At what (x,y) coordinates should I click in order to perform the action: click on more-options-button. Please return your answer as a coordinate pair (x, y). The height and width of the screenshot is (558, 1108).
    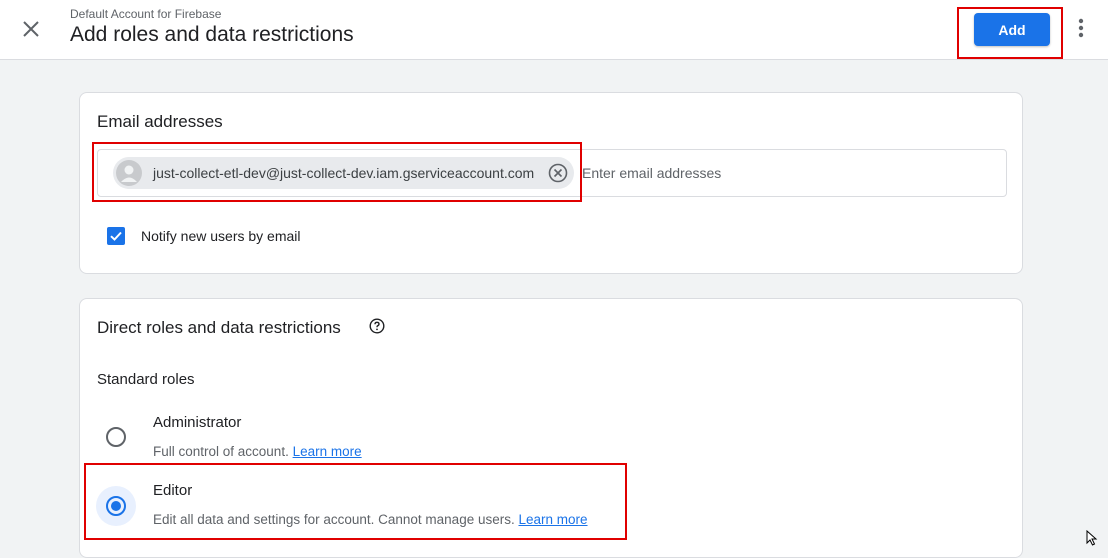
    Looking at the image, I should click on (1081, 28).